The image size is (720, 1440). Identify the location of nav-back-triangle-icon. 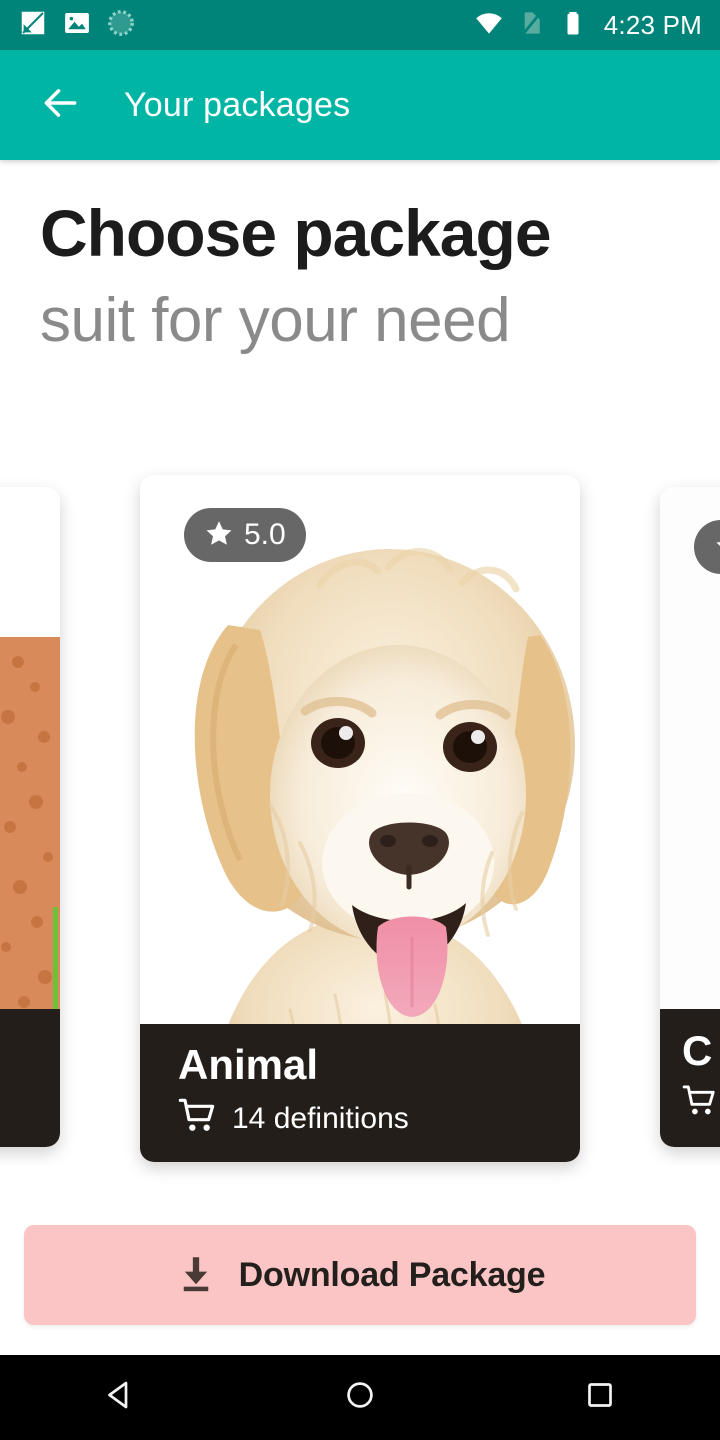
(120, 1397).